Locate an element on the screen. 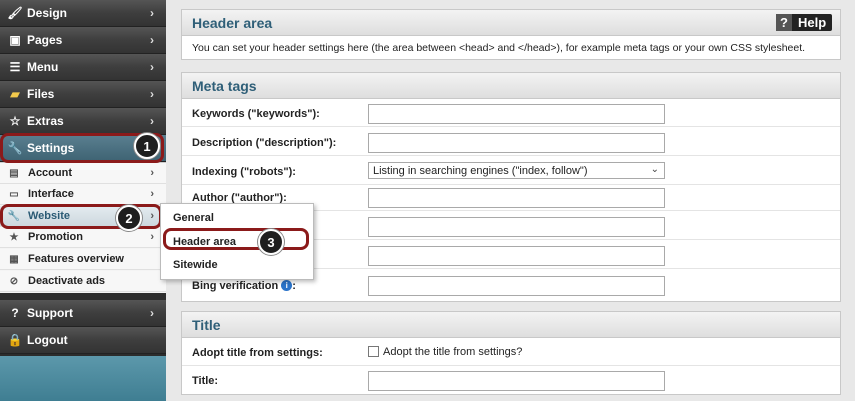  folder-icon: ▰ is located at coordinates (15, 94).